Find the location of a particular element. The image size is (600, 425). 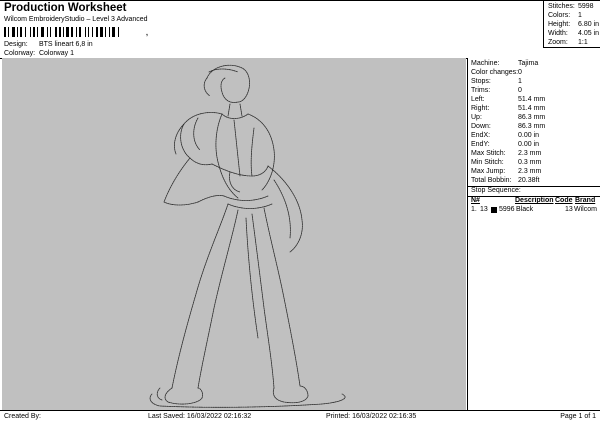

colorway-row: Colorway: Colorway 1 is located at coordinates (39, 53).